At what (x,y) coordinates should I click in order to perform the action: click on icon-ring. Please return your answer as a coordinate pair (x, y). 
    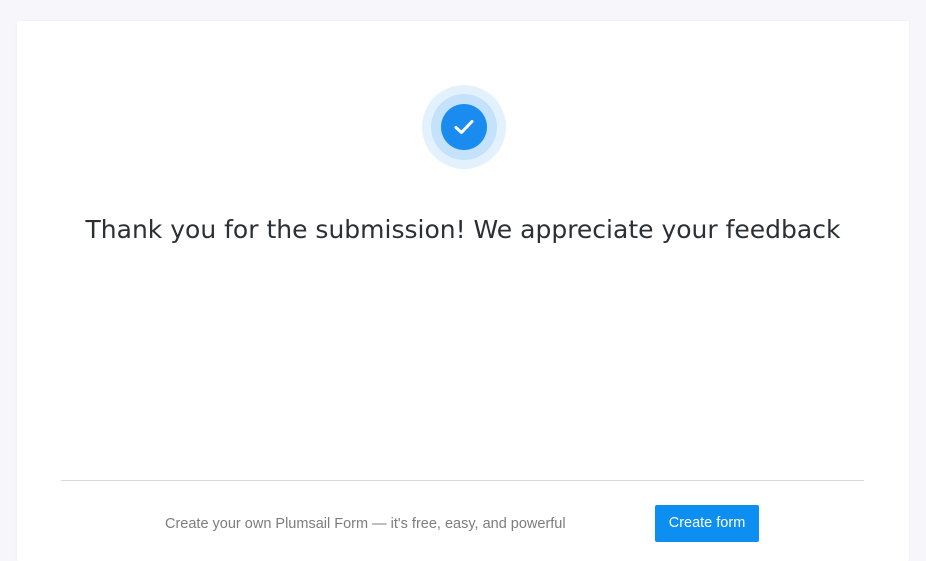
    Looking at the image, I should click on (464, 127).